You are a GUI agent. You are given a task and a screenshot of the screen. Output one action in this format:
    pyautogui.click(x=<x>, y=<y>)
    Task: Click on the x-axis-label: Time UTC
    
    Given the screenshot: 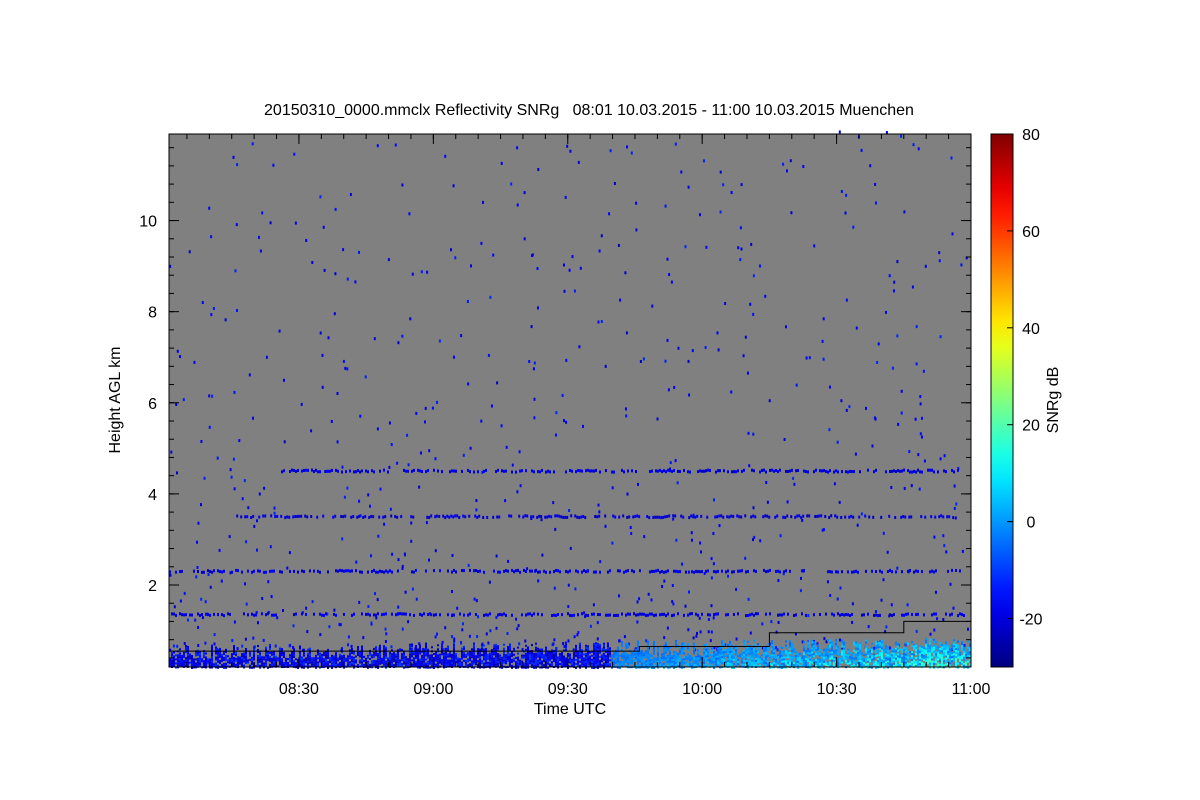 What is the action you would take?
    pyautogui.click(x=570, y=709)
    